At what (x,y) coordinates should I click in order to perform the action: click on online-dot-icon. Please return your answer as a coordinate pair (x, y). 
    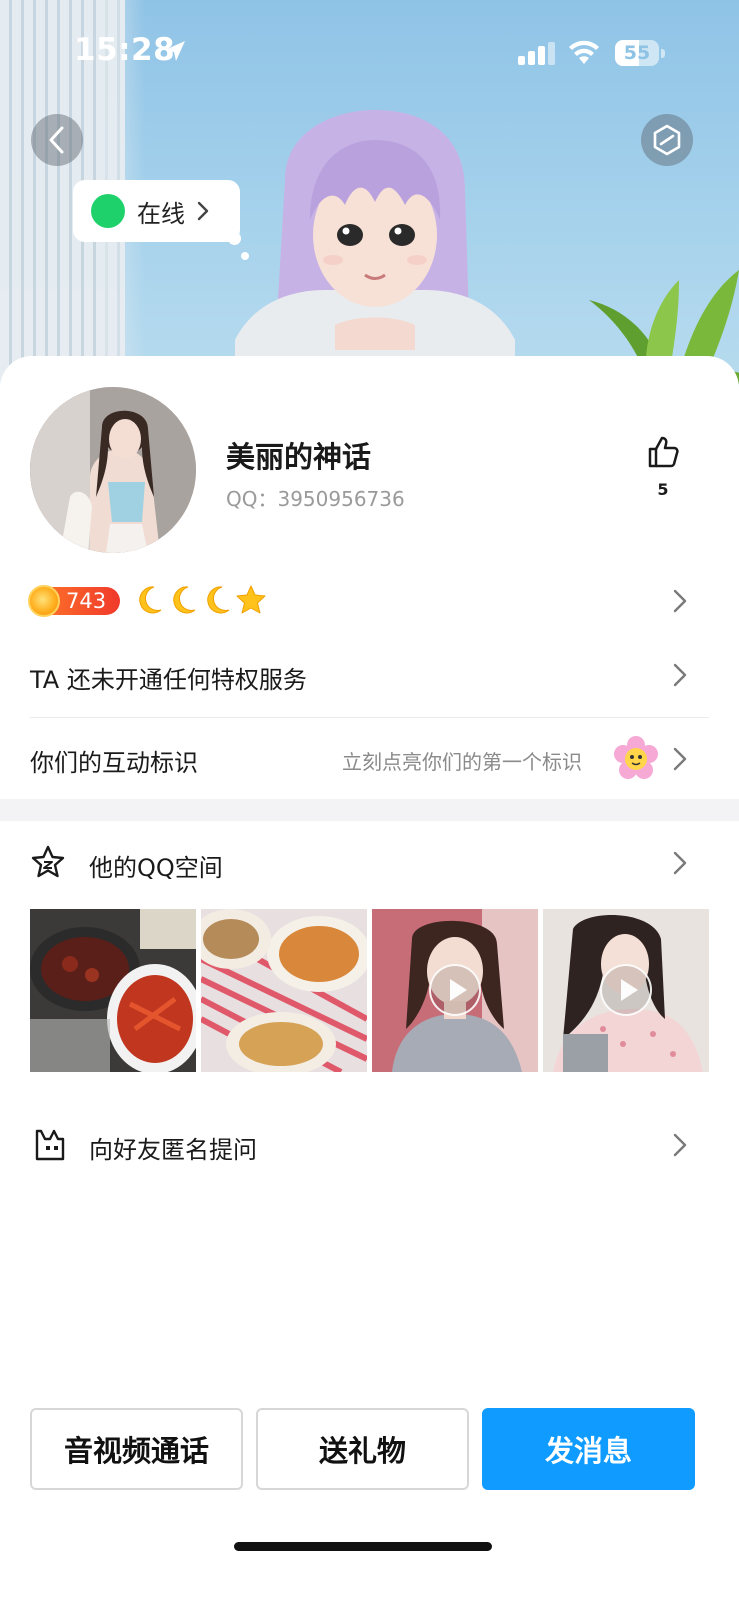
    Looking at the image, I should click on (108, 211).